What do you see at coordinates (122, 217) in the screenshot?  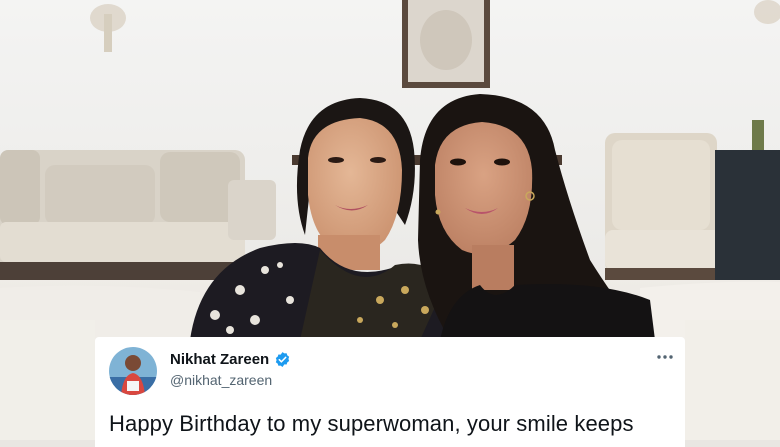 I see `sofa-left` at bounding box center [122, 217].